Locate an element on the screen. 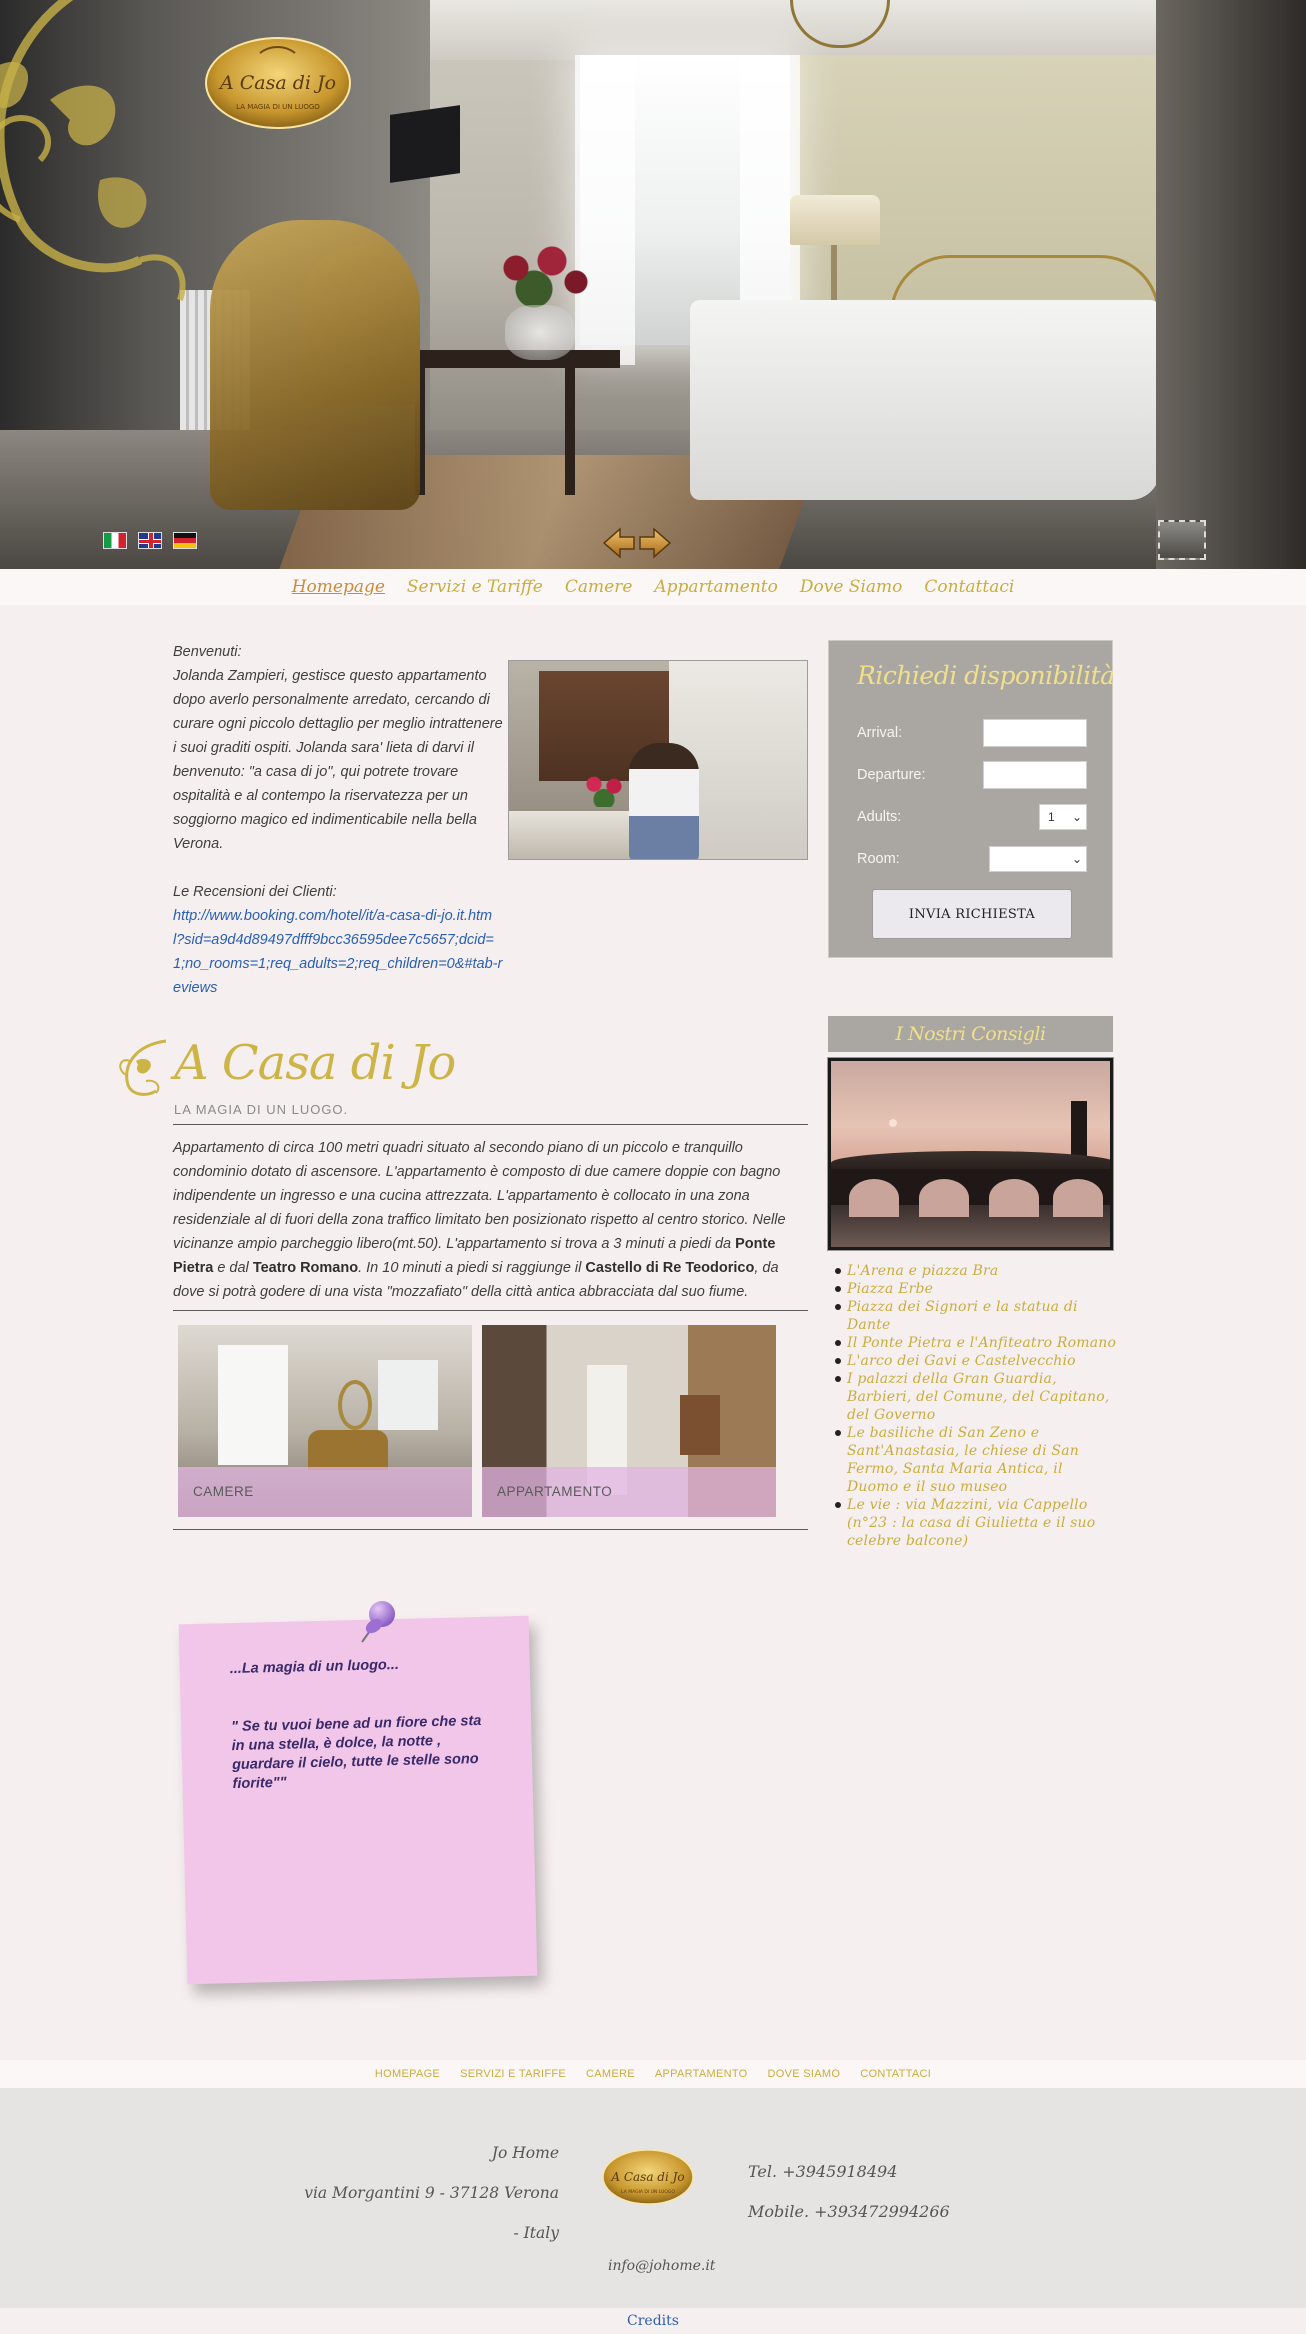  section-title: A Casa di Jo is located at coordinates (315, 1063).